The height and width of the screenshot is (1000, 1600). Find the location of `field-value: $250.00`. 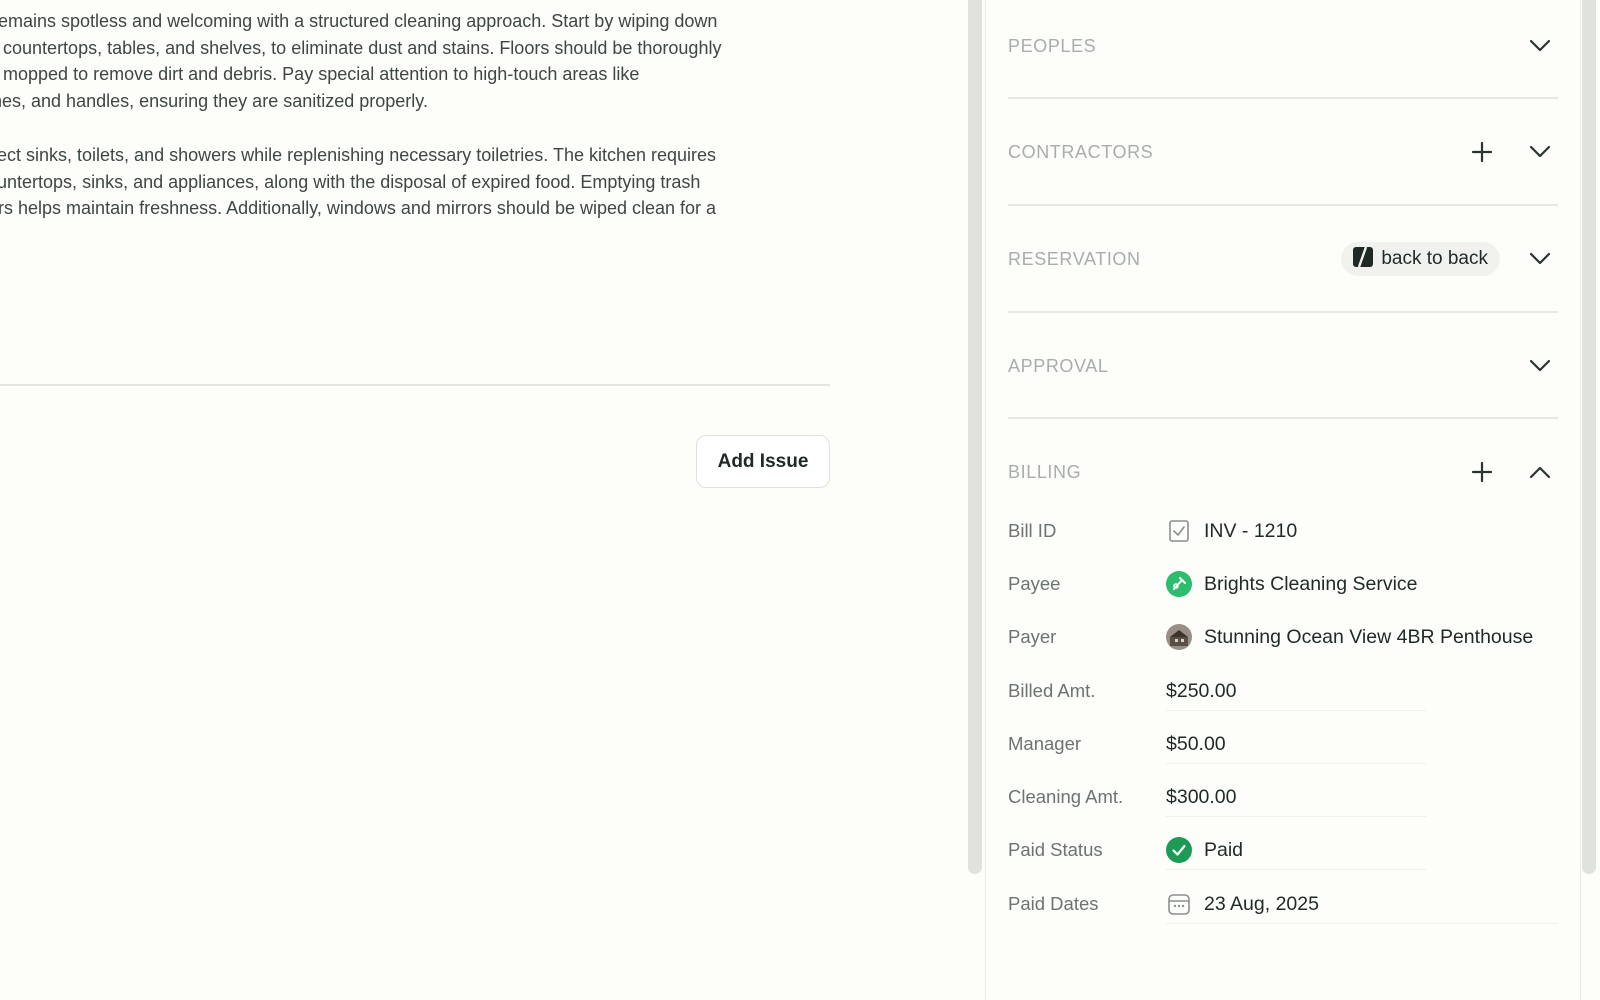

field-value: $250.00 is located at coordinates (1201, 691).